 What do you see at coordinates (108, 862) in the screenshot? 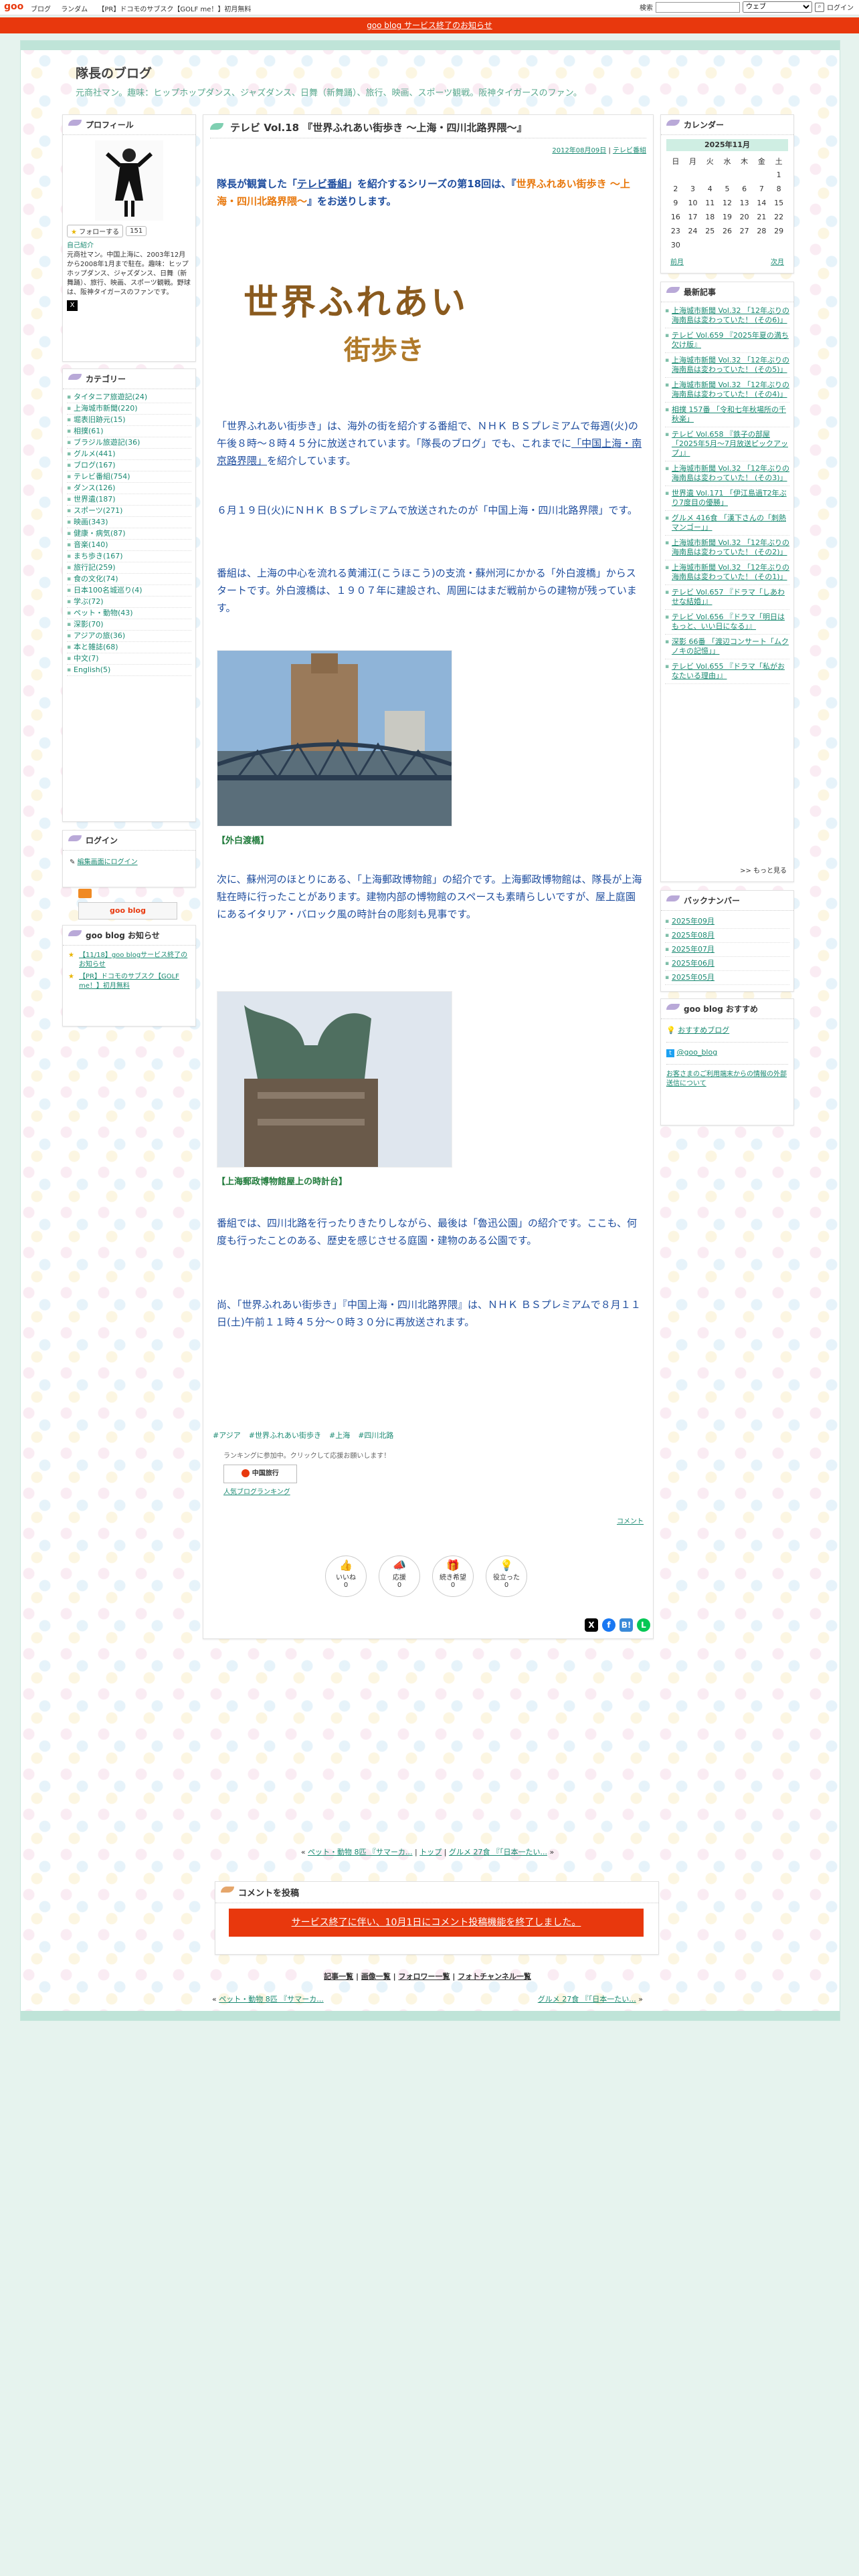
I see `edit-login-link: 編集画面にログイン` at bounding box center [108, 862].